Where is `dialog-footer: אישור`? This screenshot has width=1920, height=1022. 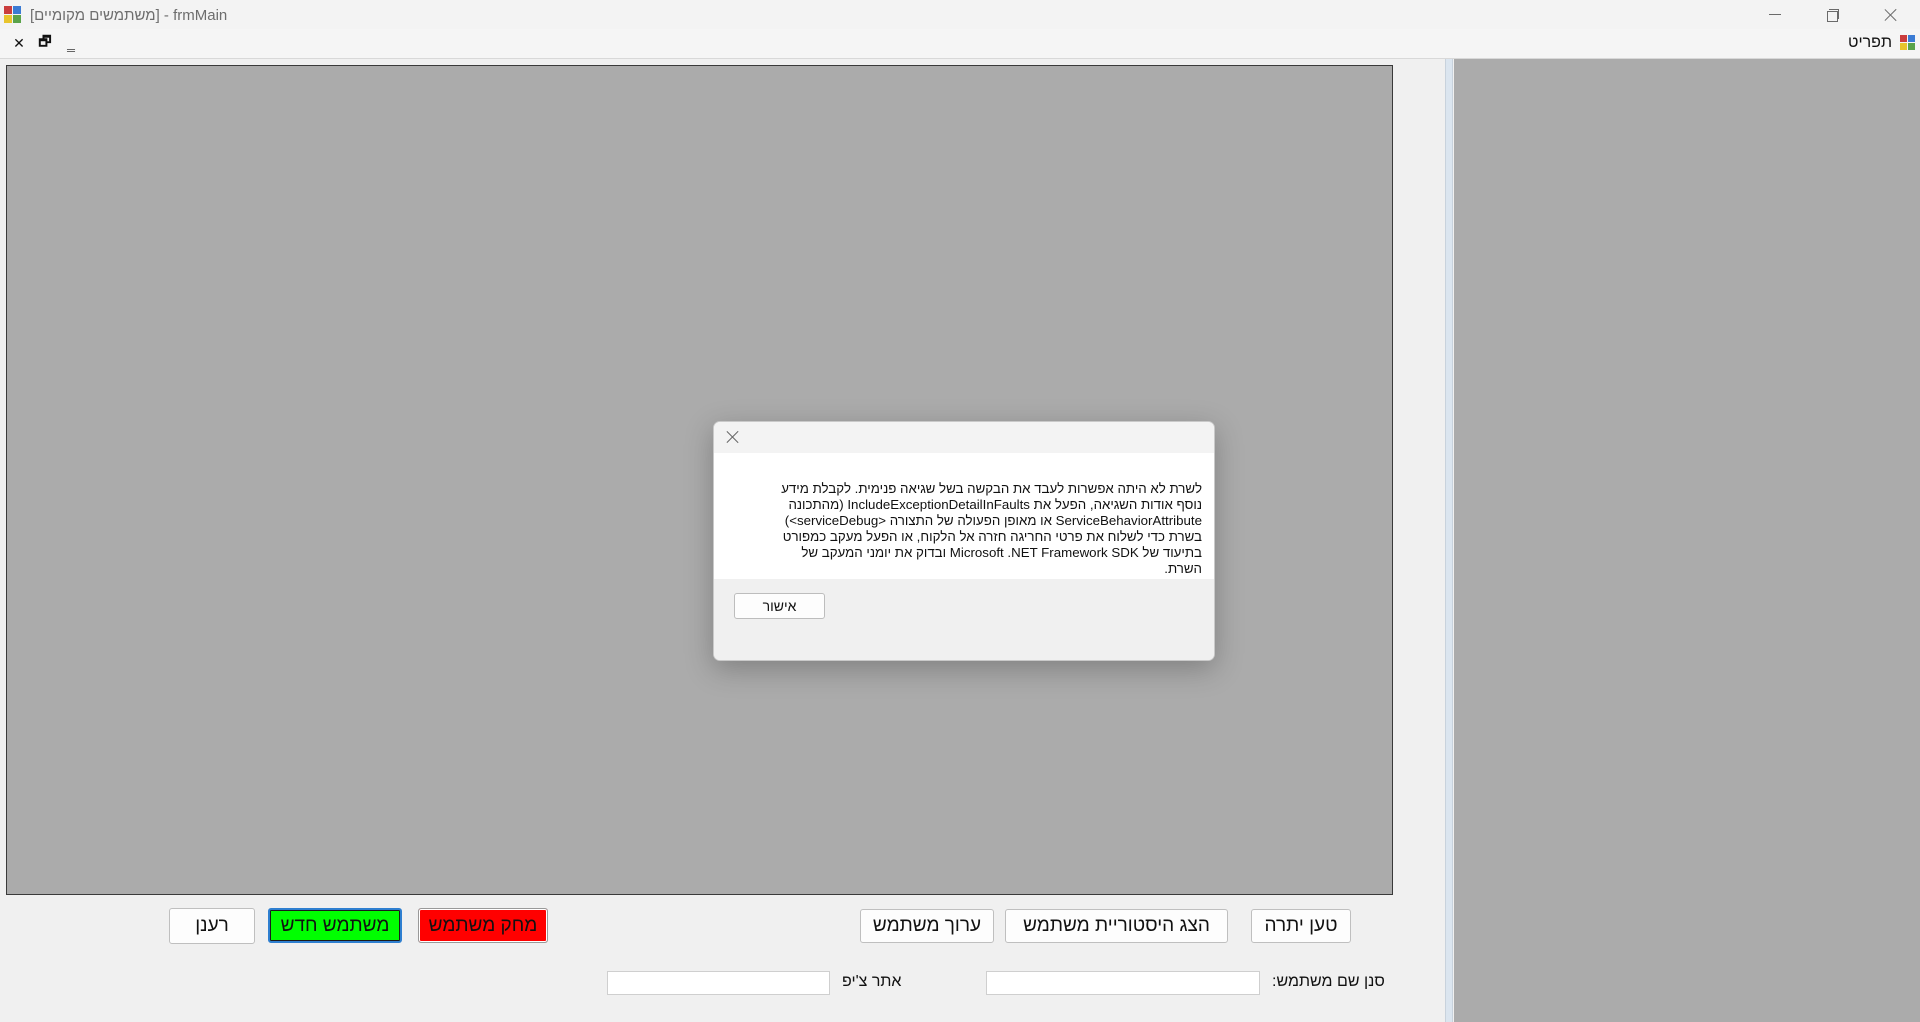
dialog-footer: אישור is located at coordinates (964, 619).